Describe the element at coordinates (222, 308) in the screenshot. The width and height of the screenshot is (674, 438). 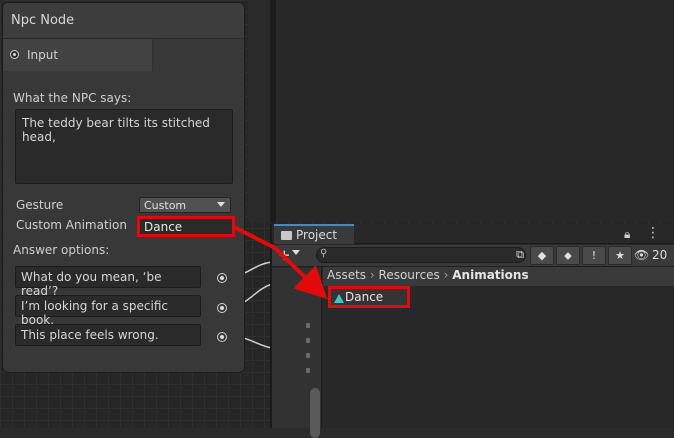
I see `answer-port-2-icon` at that location.